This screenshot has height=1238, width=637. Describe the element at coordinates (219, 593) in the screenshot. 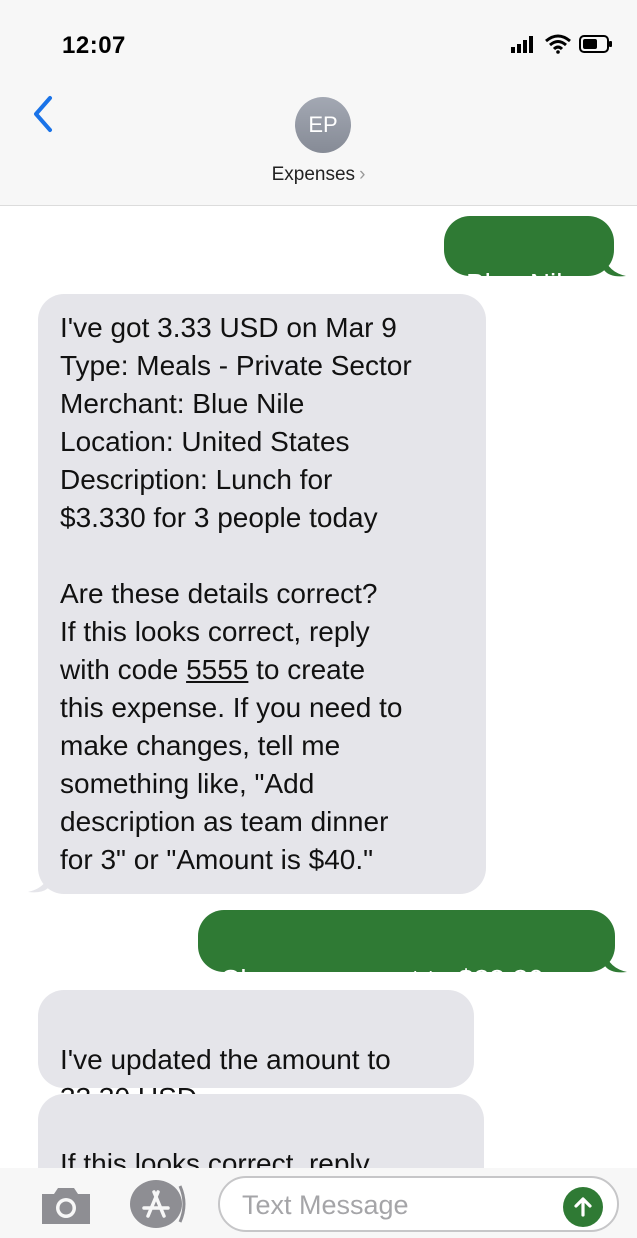

I see `message-line: Are these details correct?` at that location.